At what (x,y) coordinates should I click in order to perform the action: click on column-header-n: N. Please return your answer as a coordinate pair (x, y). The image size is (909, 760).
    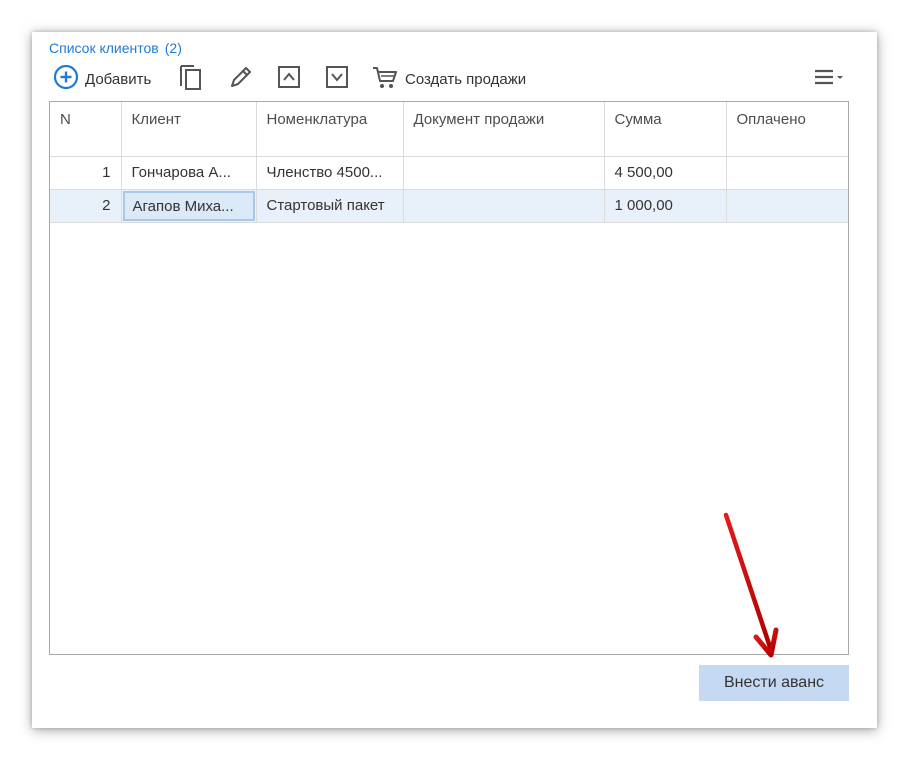
    Looking at the image, I should click on (86, 129).